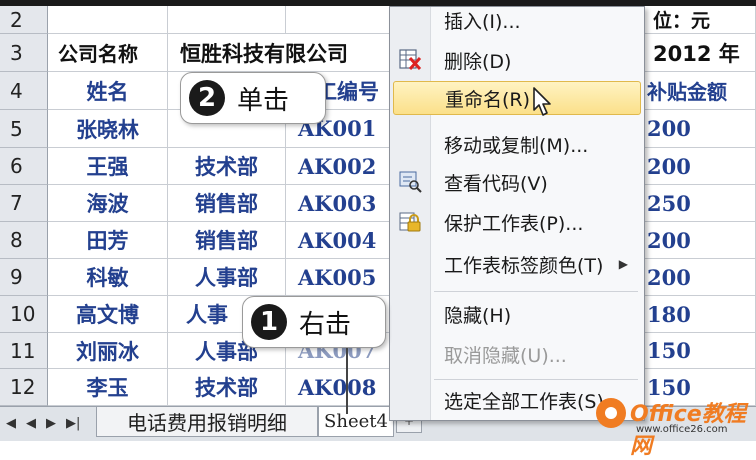 The image size is (756, 460). Describe the element at coordinates (108, 203) in the screenshot. I see `cell-name: 海波` at that location.